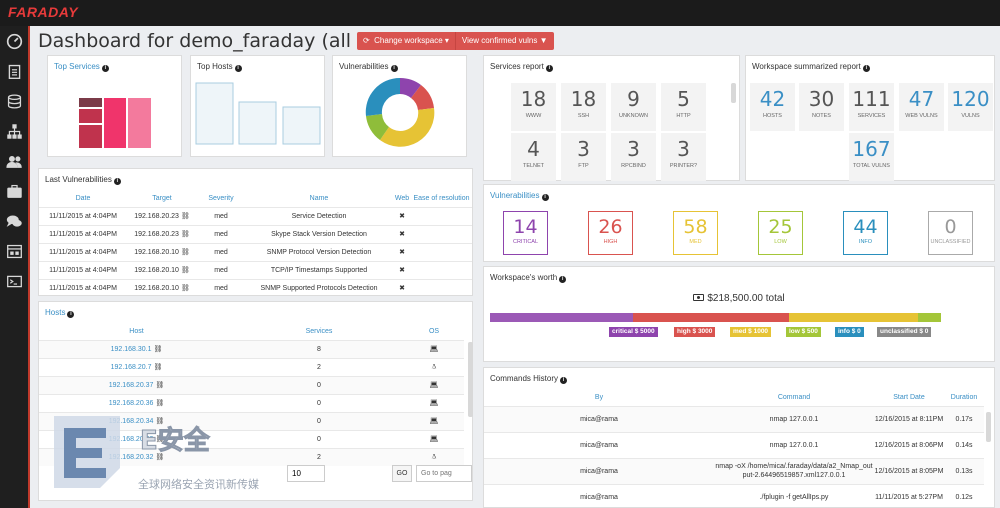 The height and width of the screenshot is (508, 1000). What do you see at coordinates (60, 313) in the screenshot?
I see `hosts-title: Hosts i` at bounding box center [60, 313].